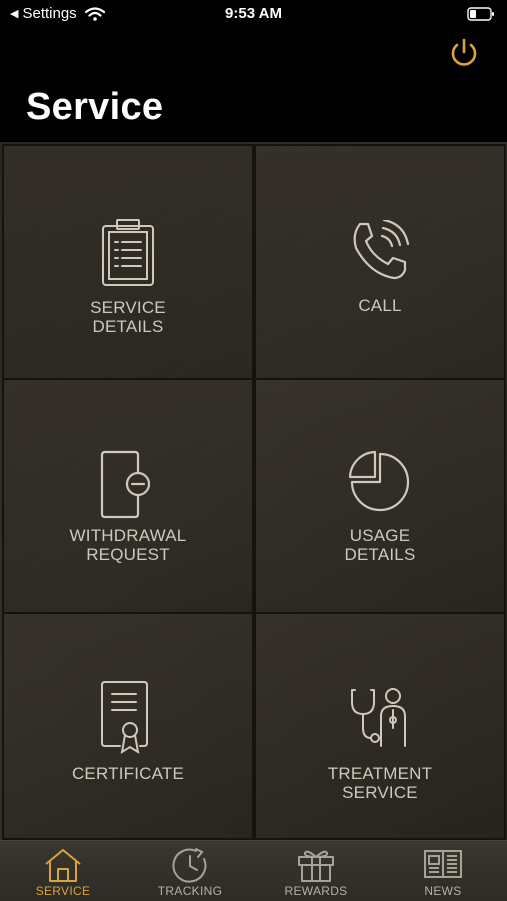 Image resolution: width=507 pixels, height=901 pixels. What do you see at coordinates (253, 85) in the screenshot?
I see `header: Service` at bounding box center [253, 85].